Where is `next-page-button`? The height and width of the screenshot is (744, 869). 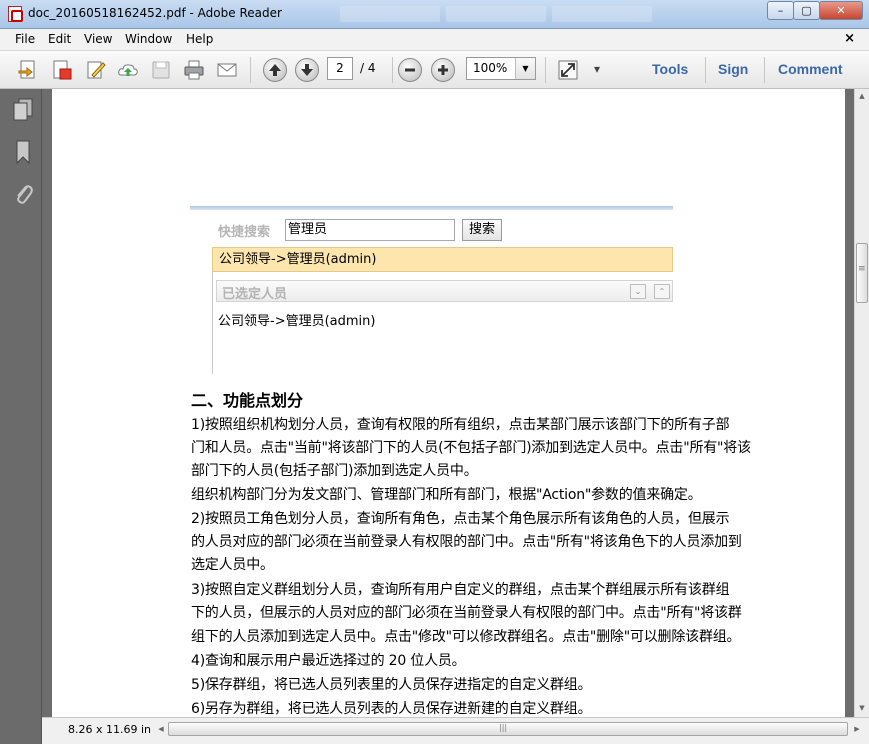 next-page-button is located at coordinates (307, 70).